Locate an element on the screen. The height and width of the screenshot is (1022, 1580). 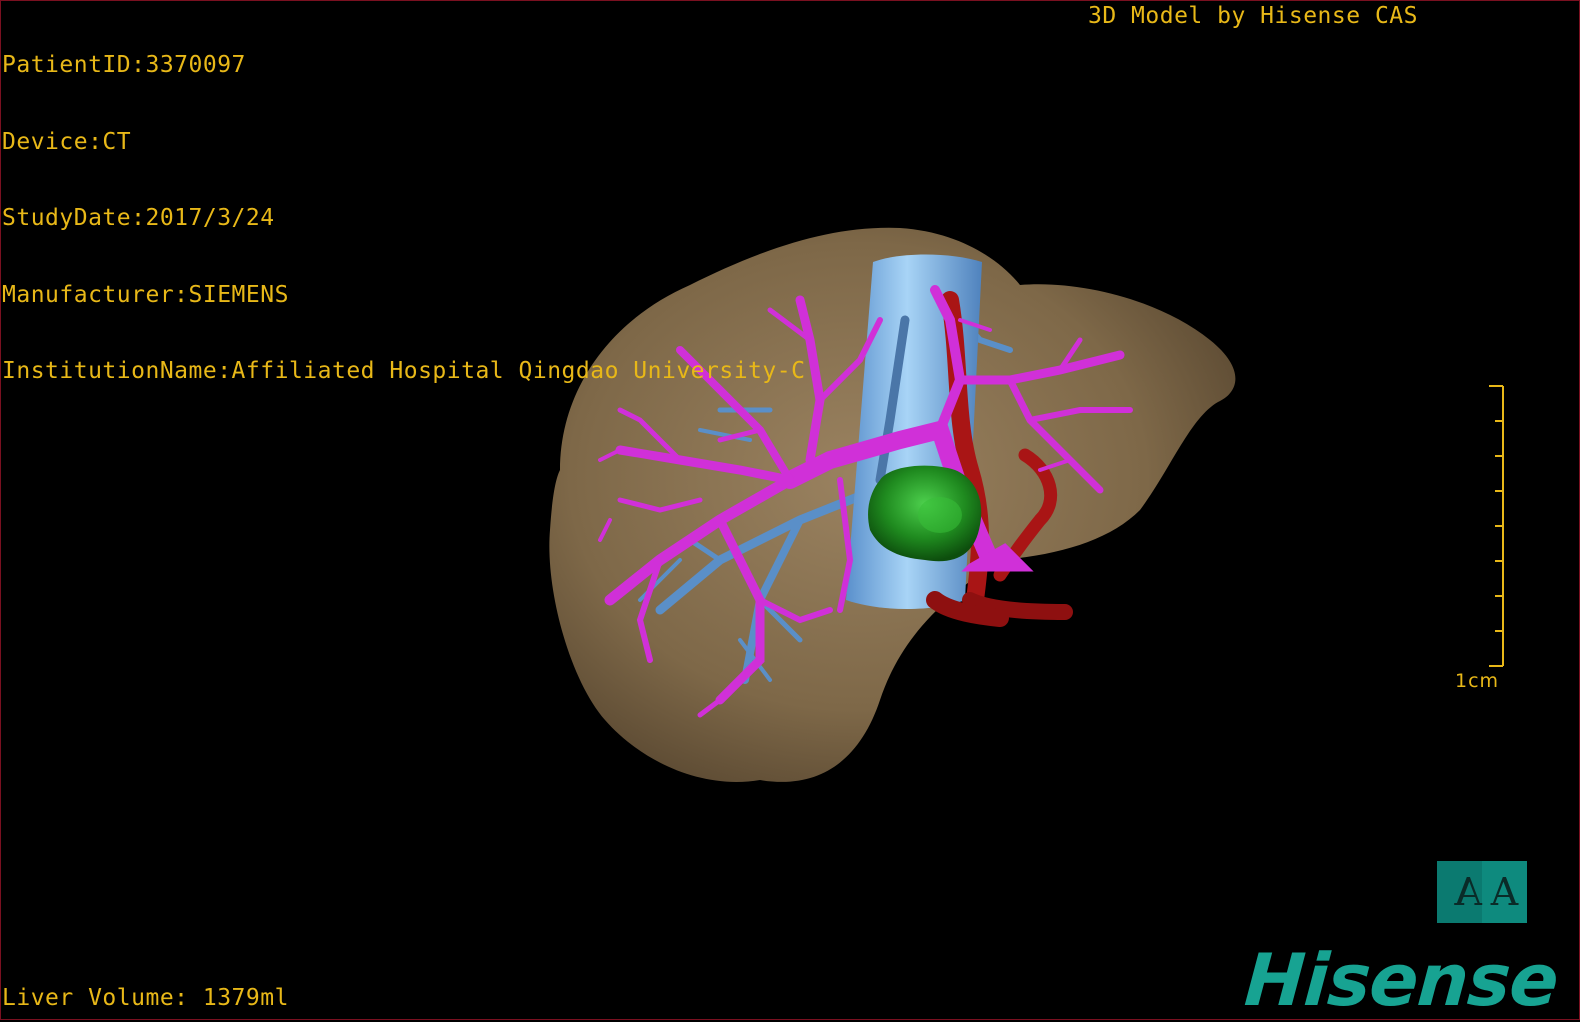
scale-bar-label: 1cm is located at coordinates (1477, 681).